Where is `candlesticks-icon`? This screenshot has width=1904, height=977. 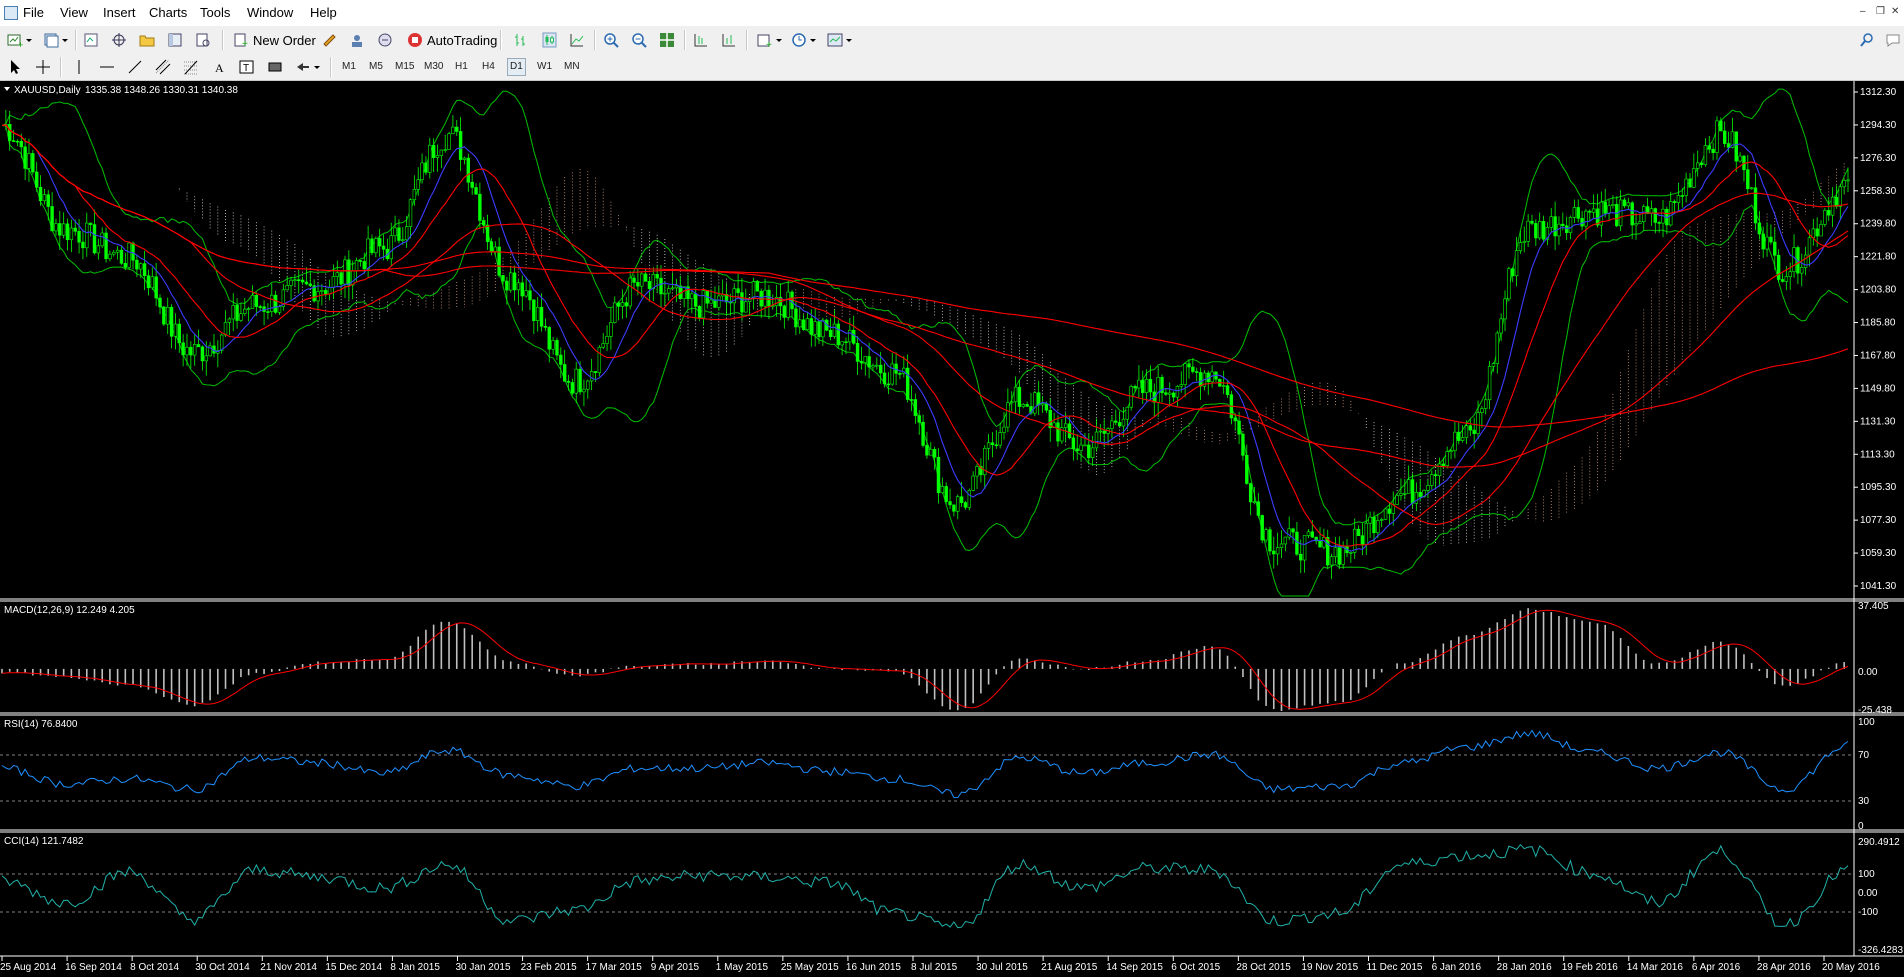 candlesticks-icon is located at coordinates (549, 40).